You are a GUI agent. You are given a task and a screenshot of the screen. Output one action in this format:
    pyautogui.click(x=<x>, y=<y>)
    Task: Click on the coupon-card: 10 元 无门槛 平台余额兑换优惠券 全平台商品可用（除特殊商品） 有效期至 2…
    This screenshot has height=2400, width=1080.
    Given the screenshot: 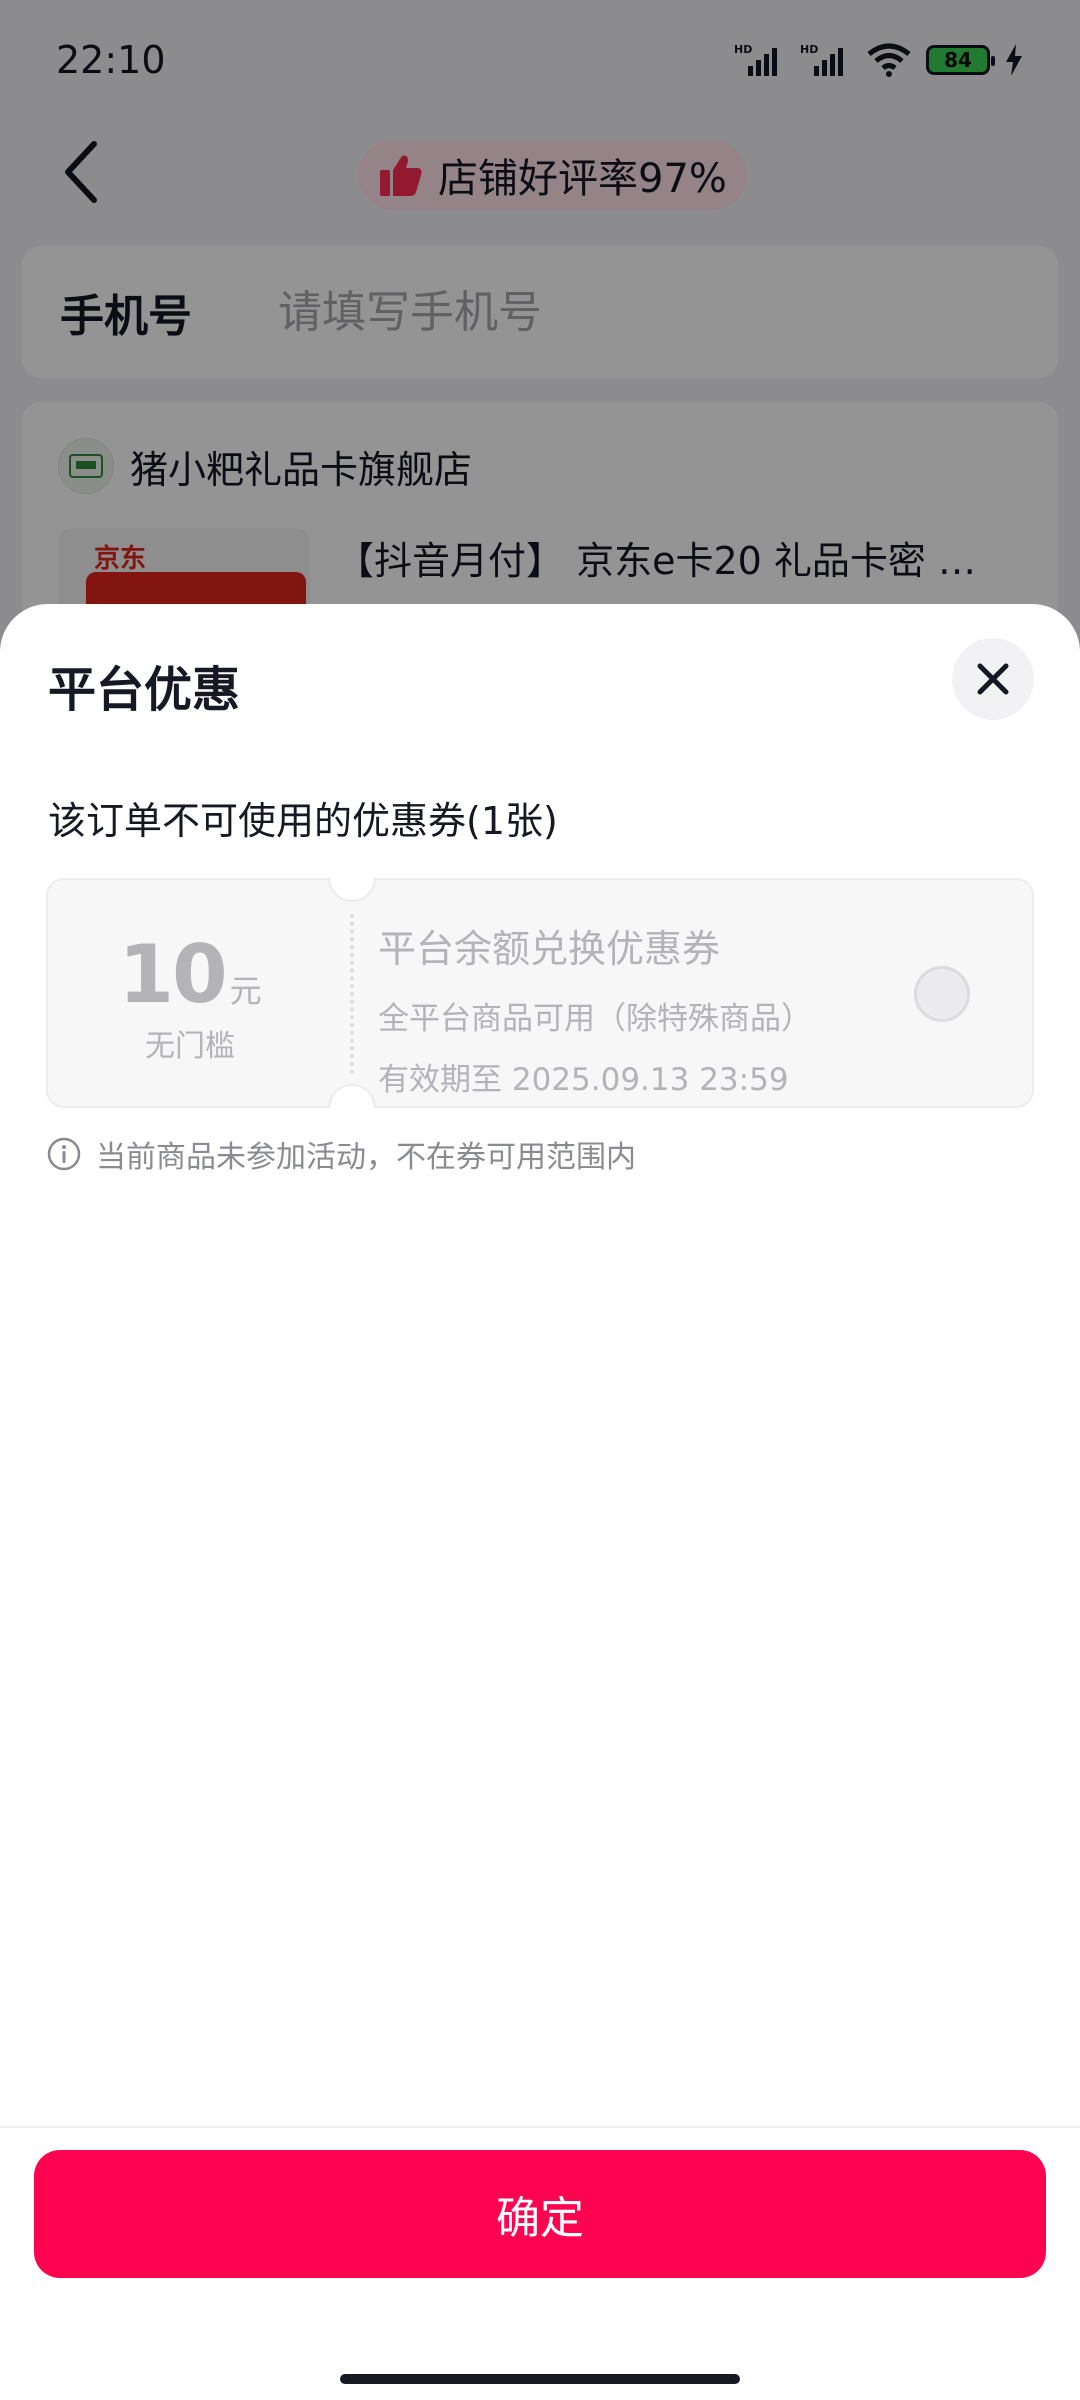 What is the action you would take?
    pyautogui.click(x=540, y=993)
    